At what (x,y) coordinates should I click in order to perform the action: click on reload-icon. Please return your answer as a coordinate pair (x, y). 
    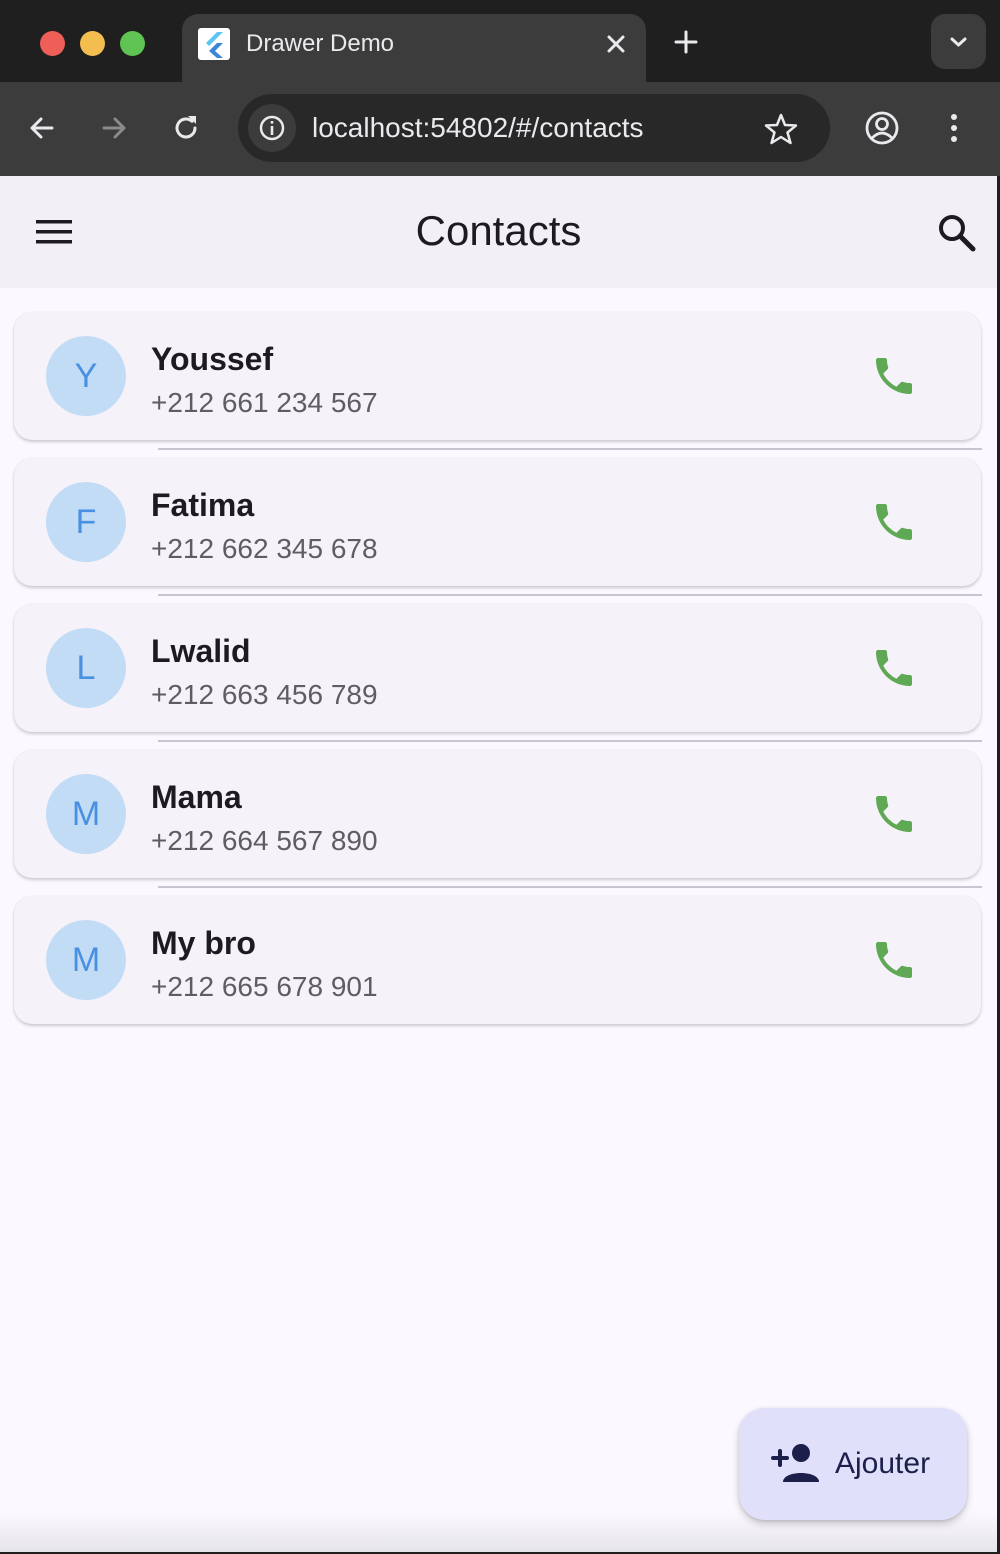
    Looking at the image, I should click on (186, 128).